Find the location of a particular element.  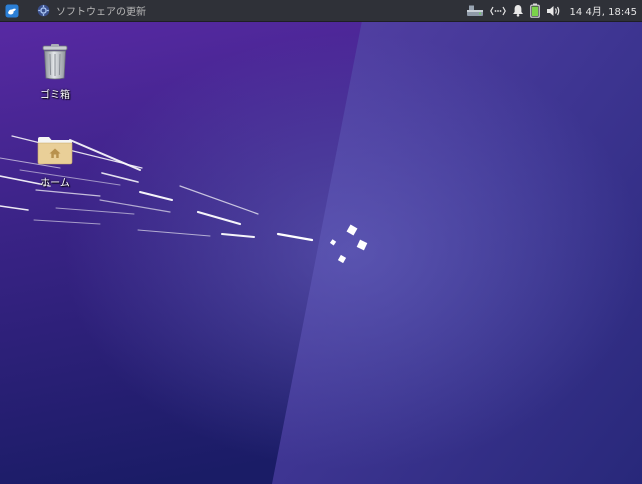

taskbar-item-label: ソフトウェアの更新 is located at coordinates (101, 12).